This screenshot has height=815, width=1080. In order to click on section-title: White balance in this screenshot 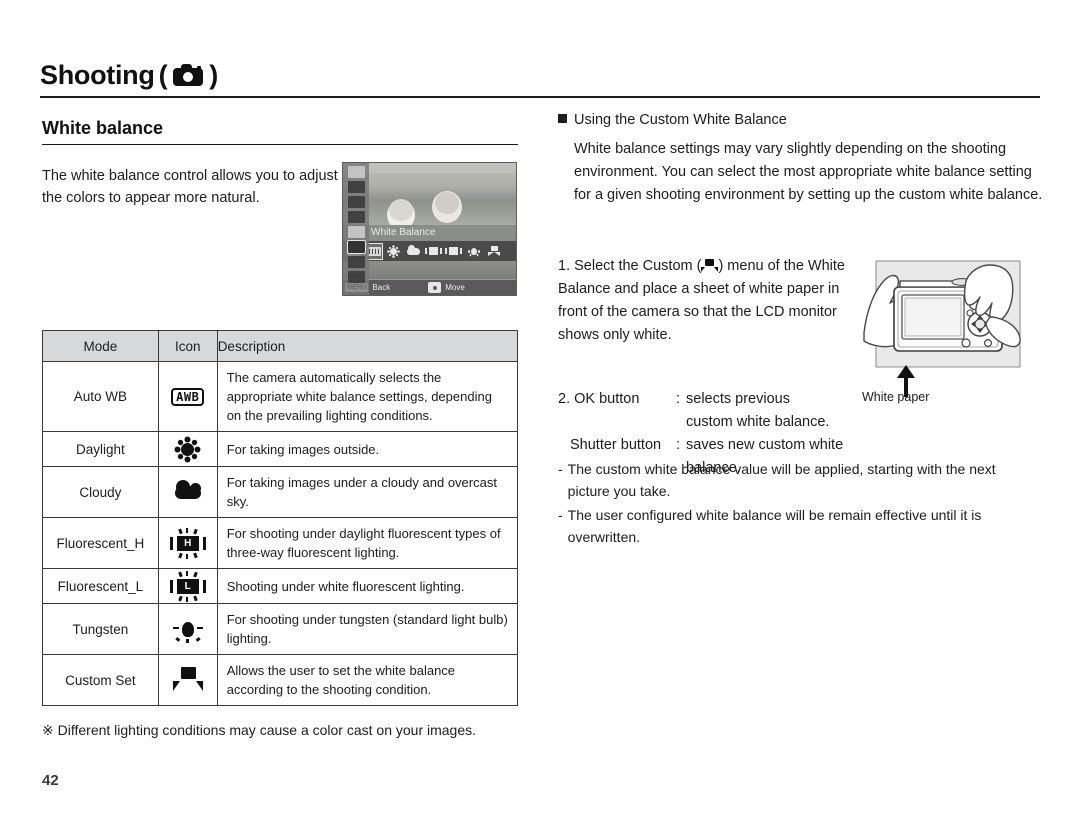, I will do `click(103, 128)`.